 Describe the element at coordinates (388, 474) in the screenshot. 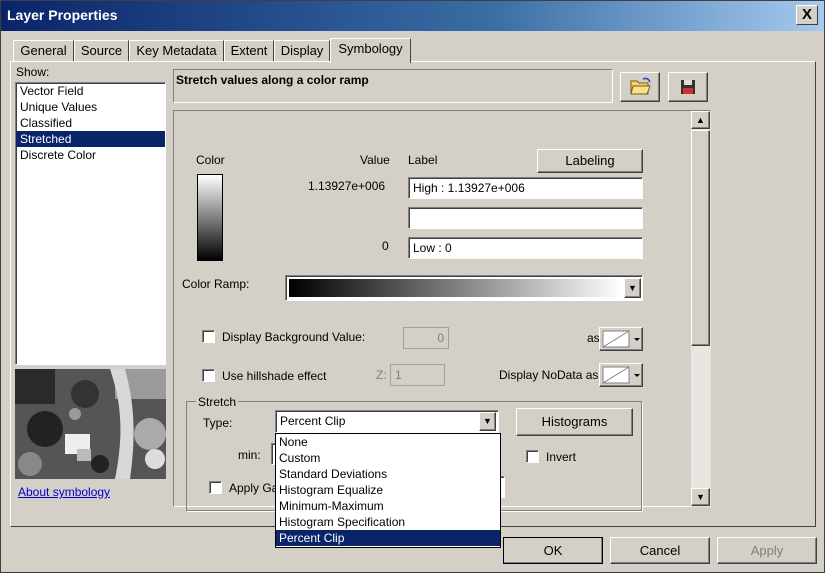

I see `option-standard-deviations: Standard Deviations` at that location.